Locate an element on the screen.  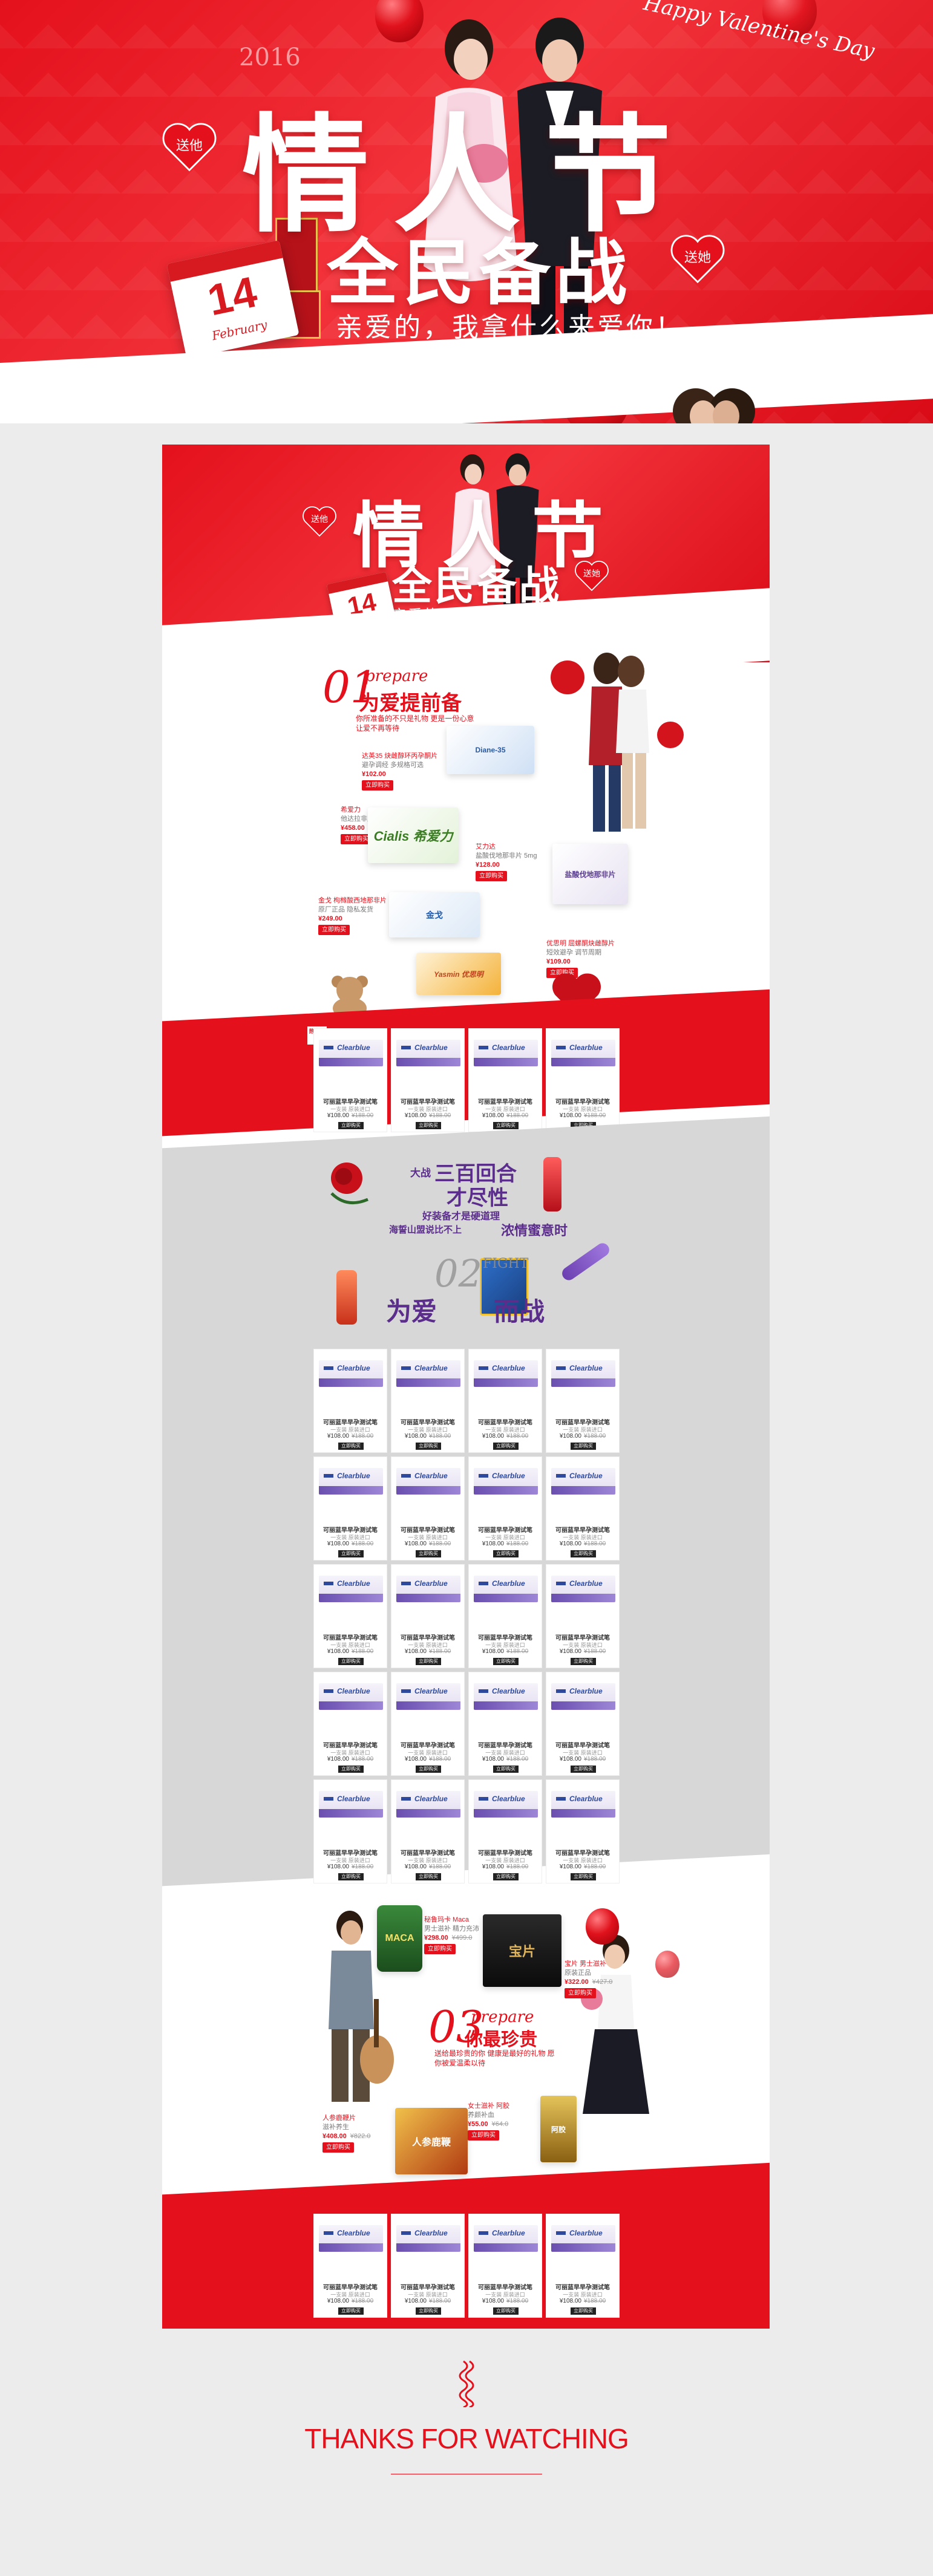
product-image: 阿胶 is located at coordinates (558, 2129).